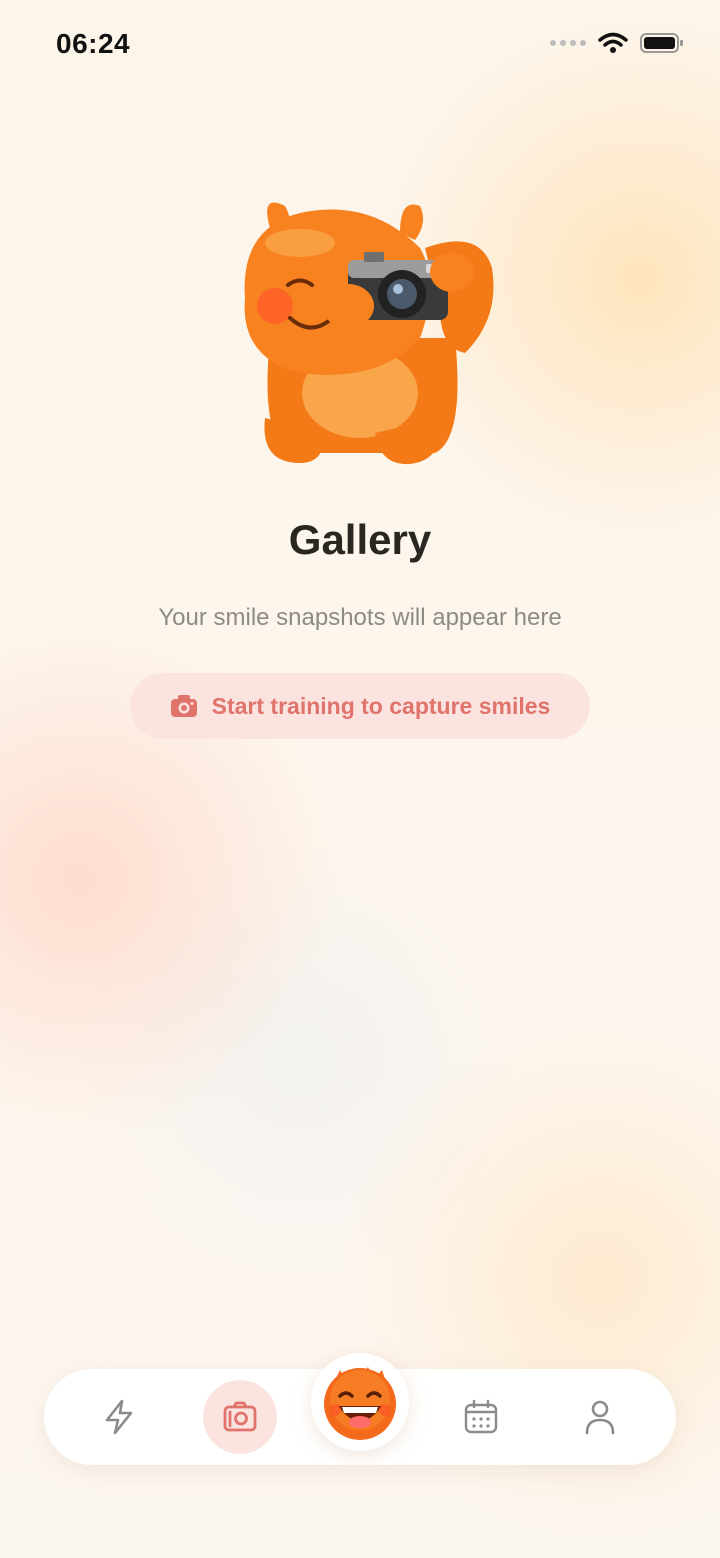 Image resolution: width=720 pixels, height=1558 pixels. I want to click on smiling-monster-avatar, so click(360, 1403).